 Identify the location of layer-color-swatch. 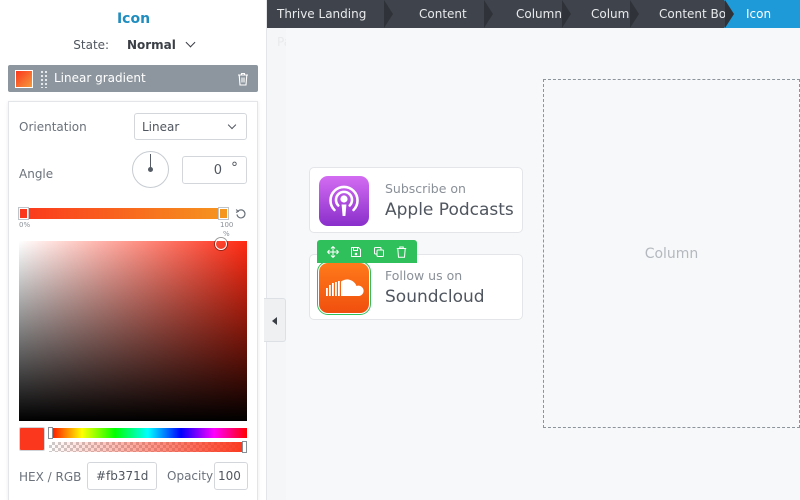
(24, 79).